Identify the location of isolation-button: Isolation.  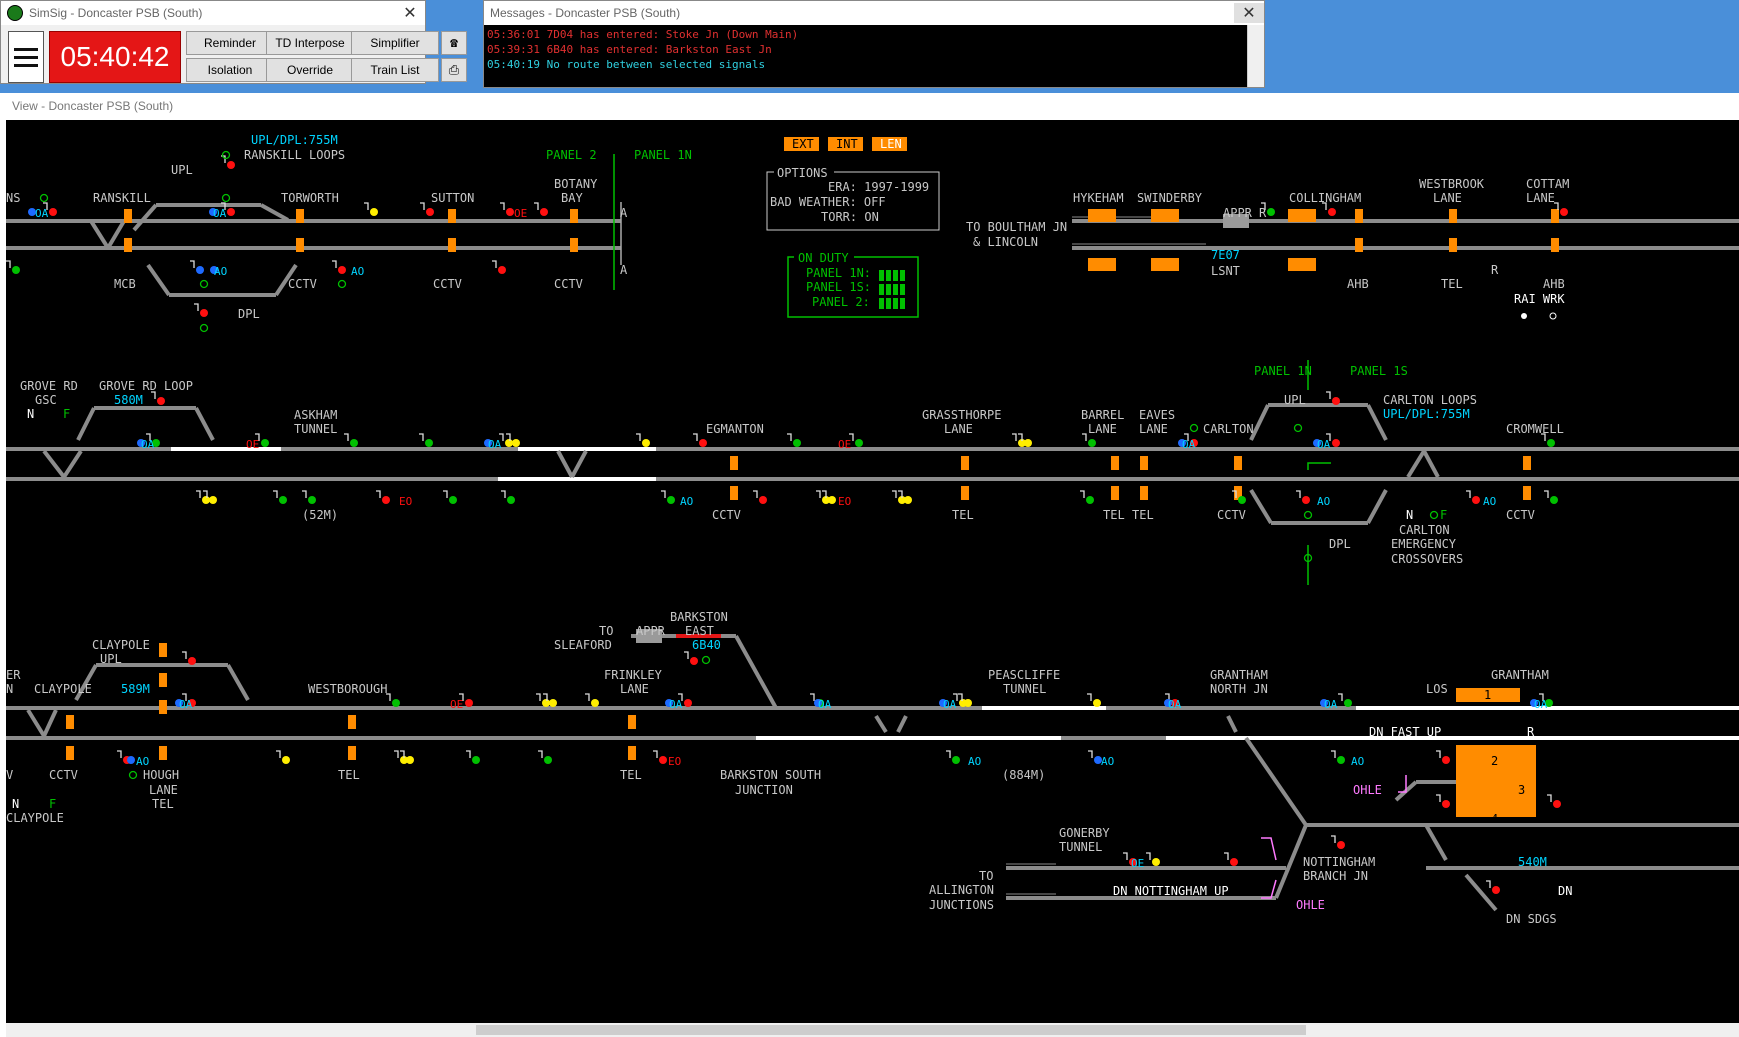
(230, 70).